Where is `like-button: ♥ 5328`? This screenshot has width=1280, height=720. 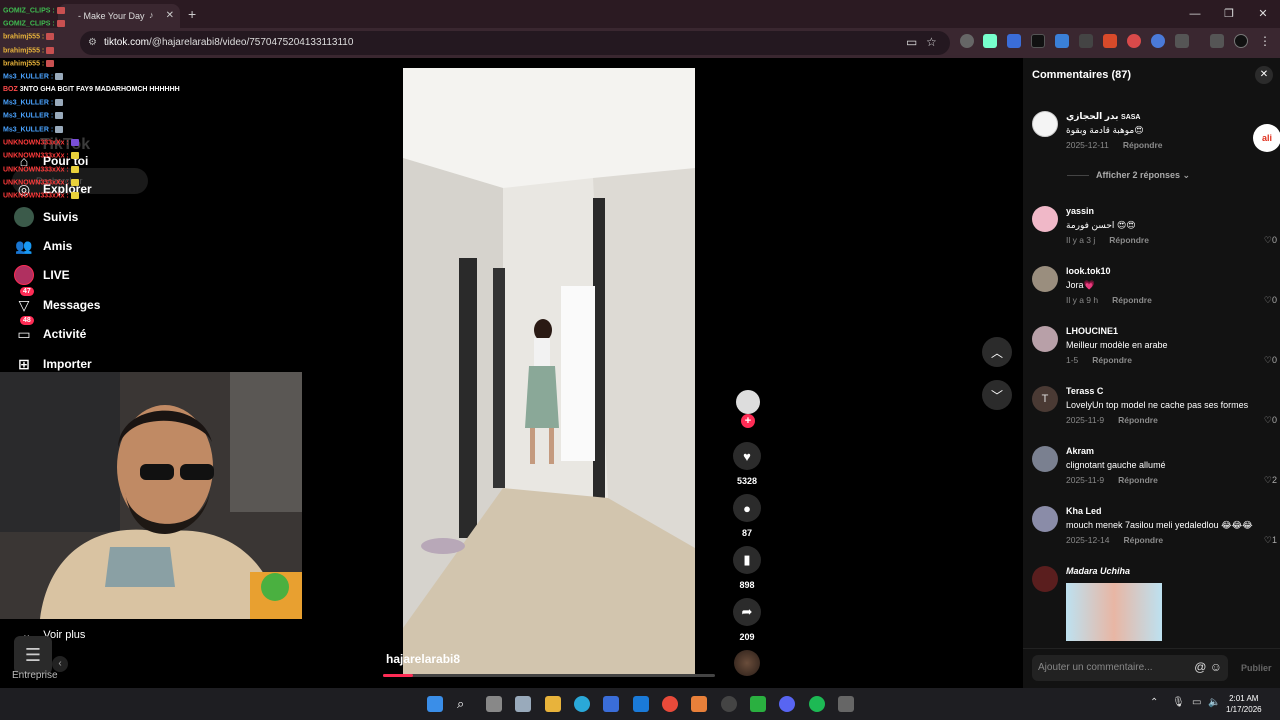
like-button: ♥ 5328 is located at coordinates (747, 464).